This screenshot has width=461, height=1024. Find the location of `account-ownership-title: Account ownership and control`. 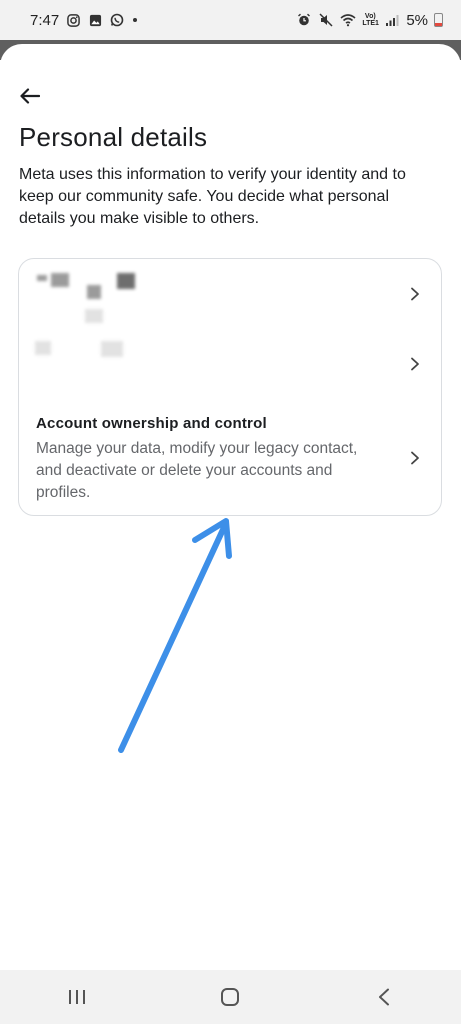

account-ownership-title: Account ownership and control is located at coordinates (151, 423).